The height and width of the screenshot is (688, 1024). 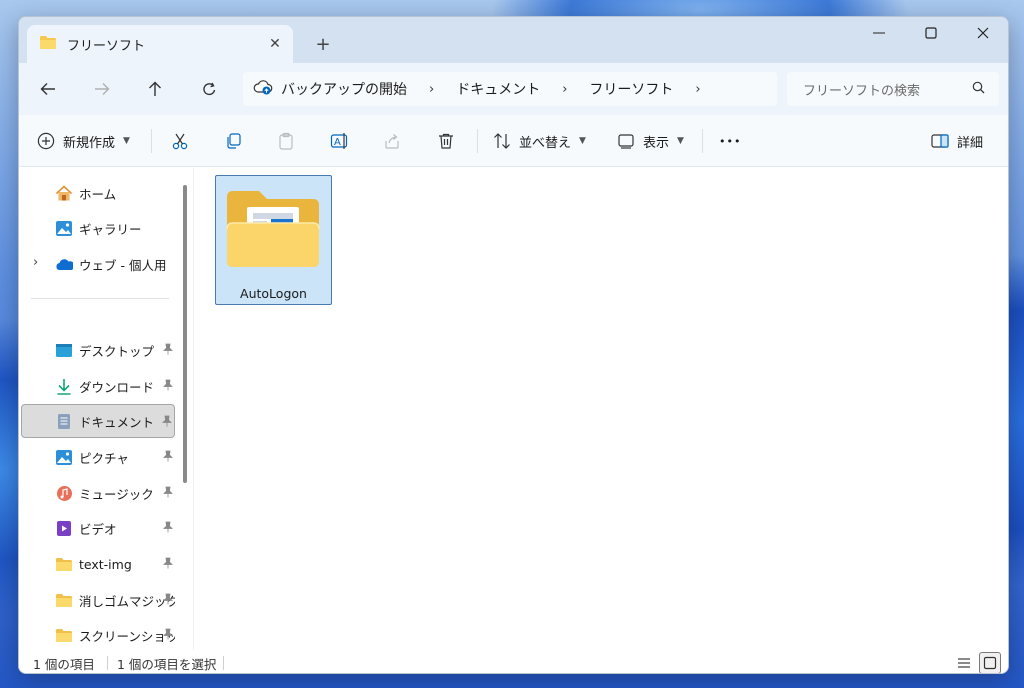 I want to click on search-box: フリーソフトの検索, so click(x=893, y=89).